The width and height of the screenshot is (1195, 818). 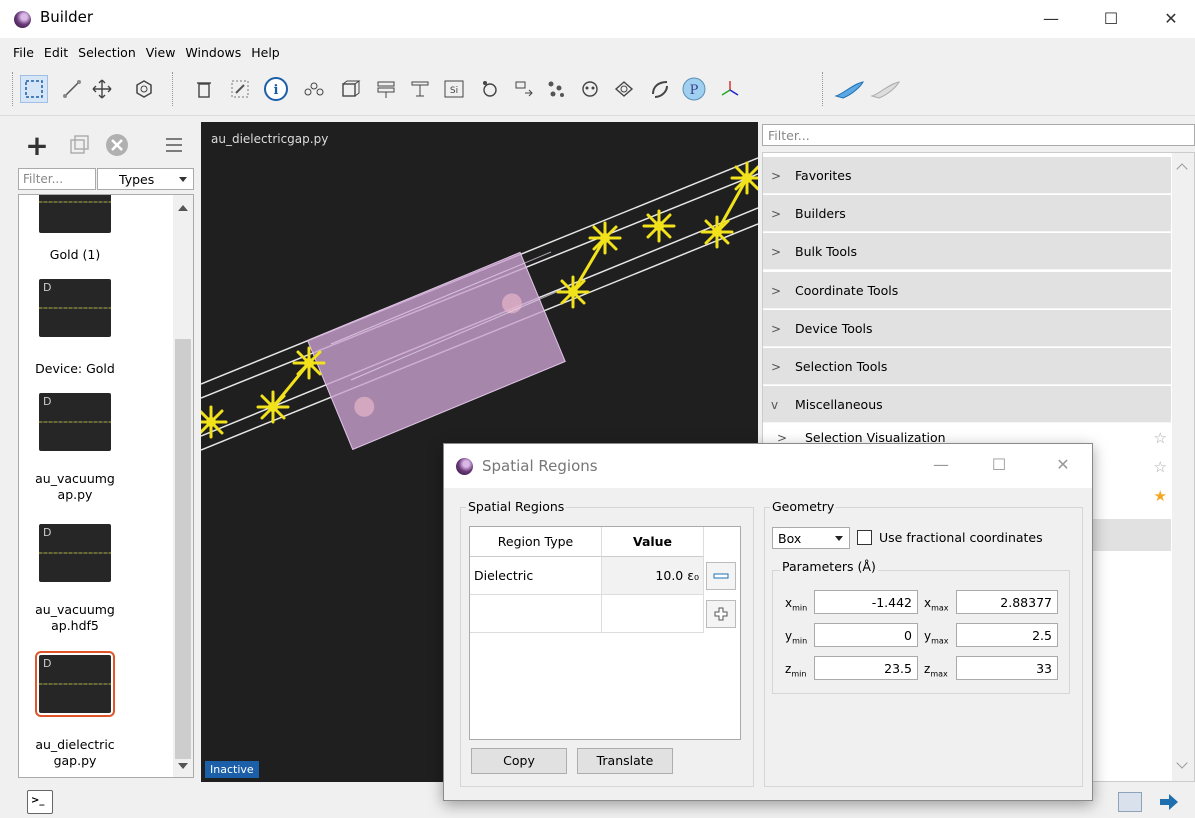 I want to click on project-list-scrollbar, so click(x=183, y=486).